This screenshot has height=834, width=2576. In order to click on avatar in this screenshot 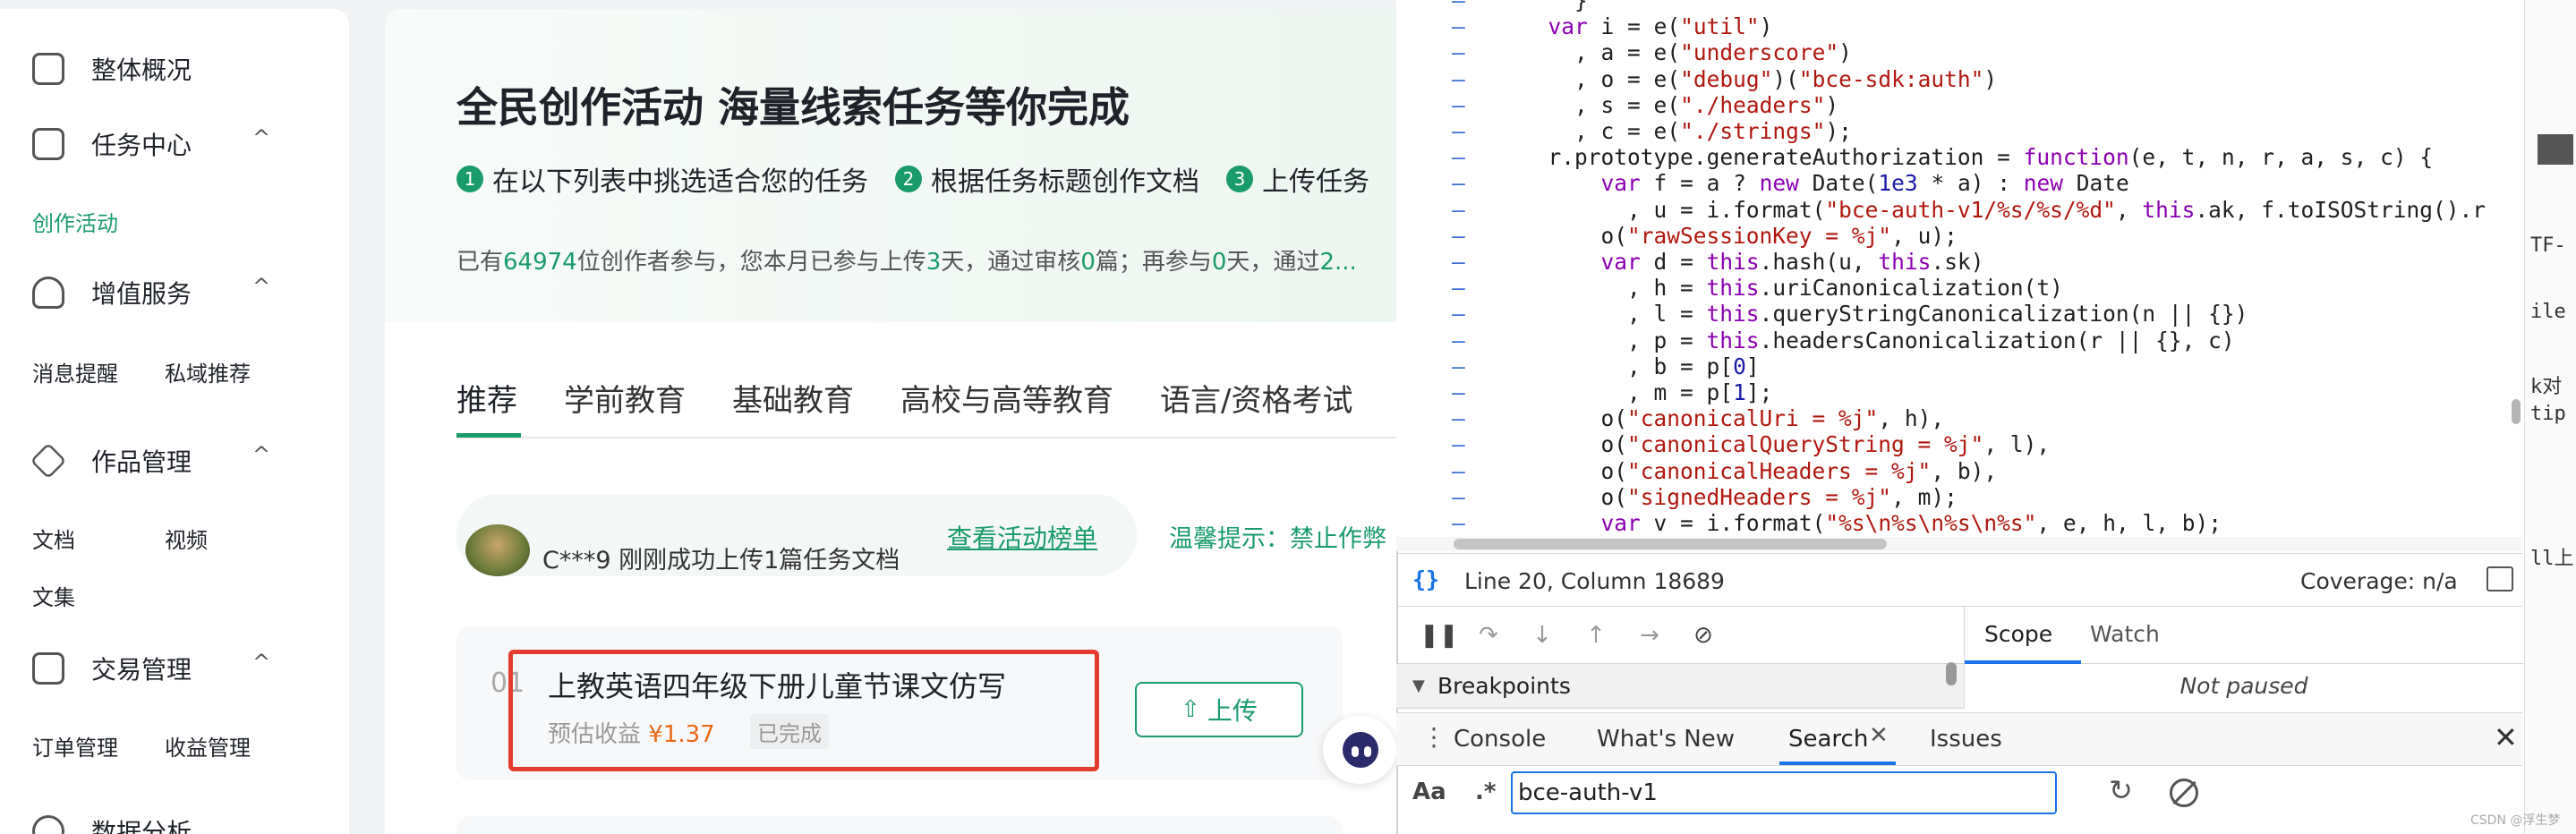, I will do `click(497, 550)`.